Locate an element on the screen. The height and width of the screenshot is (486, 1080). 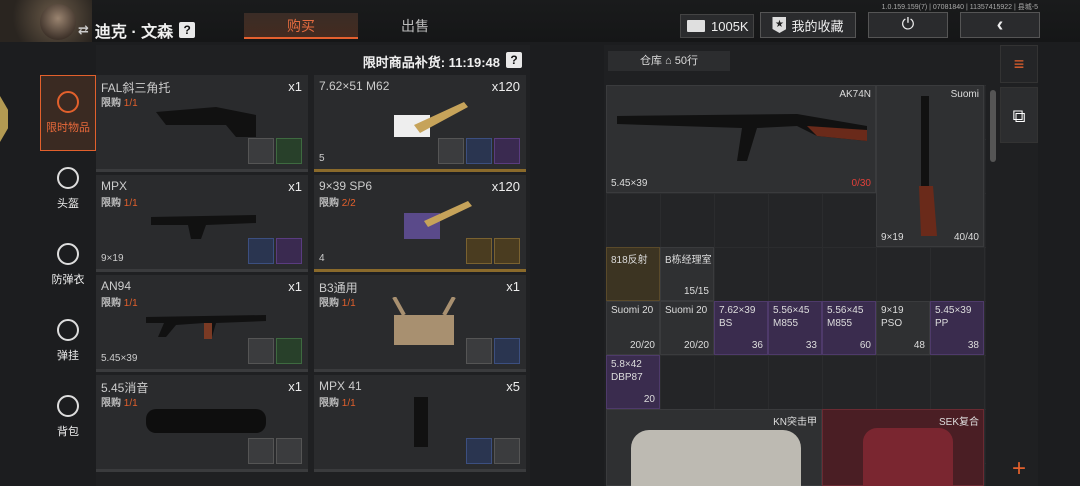
item-caliber: DBP87 is located at coordinates (627, 377).